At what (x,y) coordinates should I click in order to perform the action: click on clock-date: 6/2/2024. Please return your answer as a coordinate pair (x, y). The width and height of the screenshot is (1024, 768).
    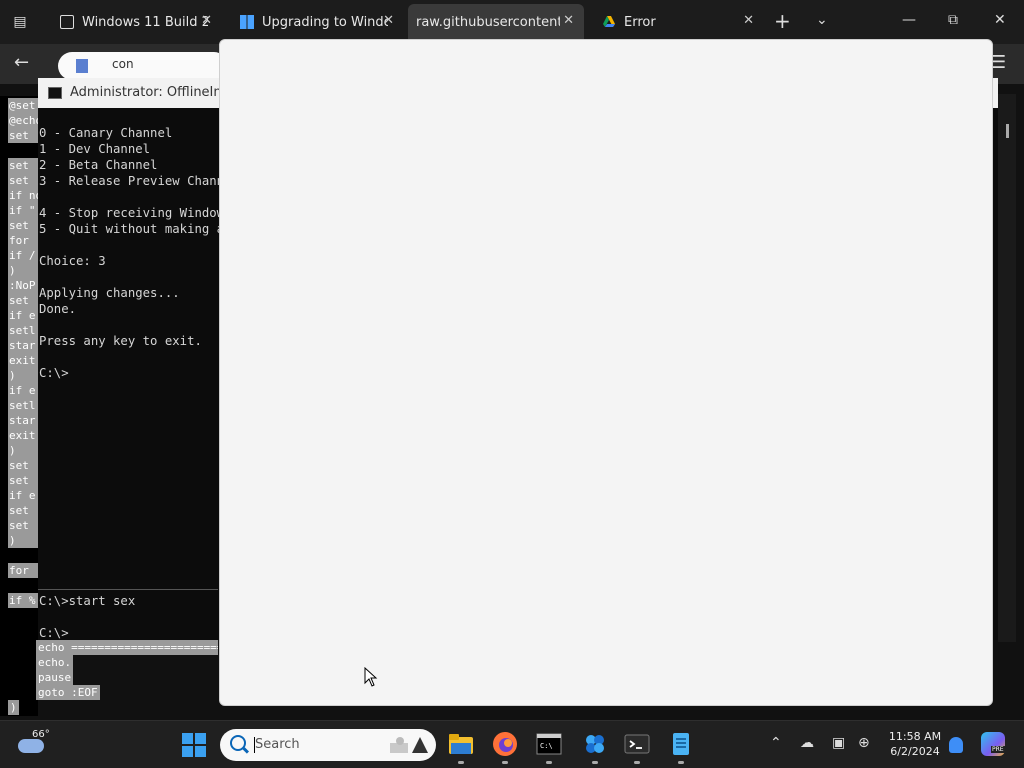
    Looking at the image, I should click on (915, 751).